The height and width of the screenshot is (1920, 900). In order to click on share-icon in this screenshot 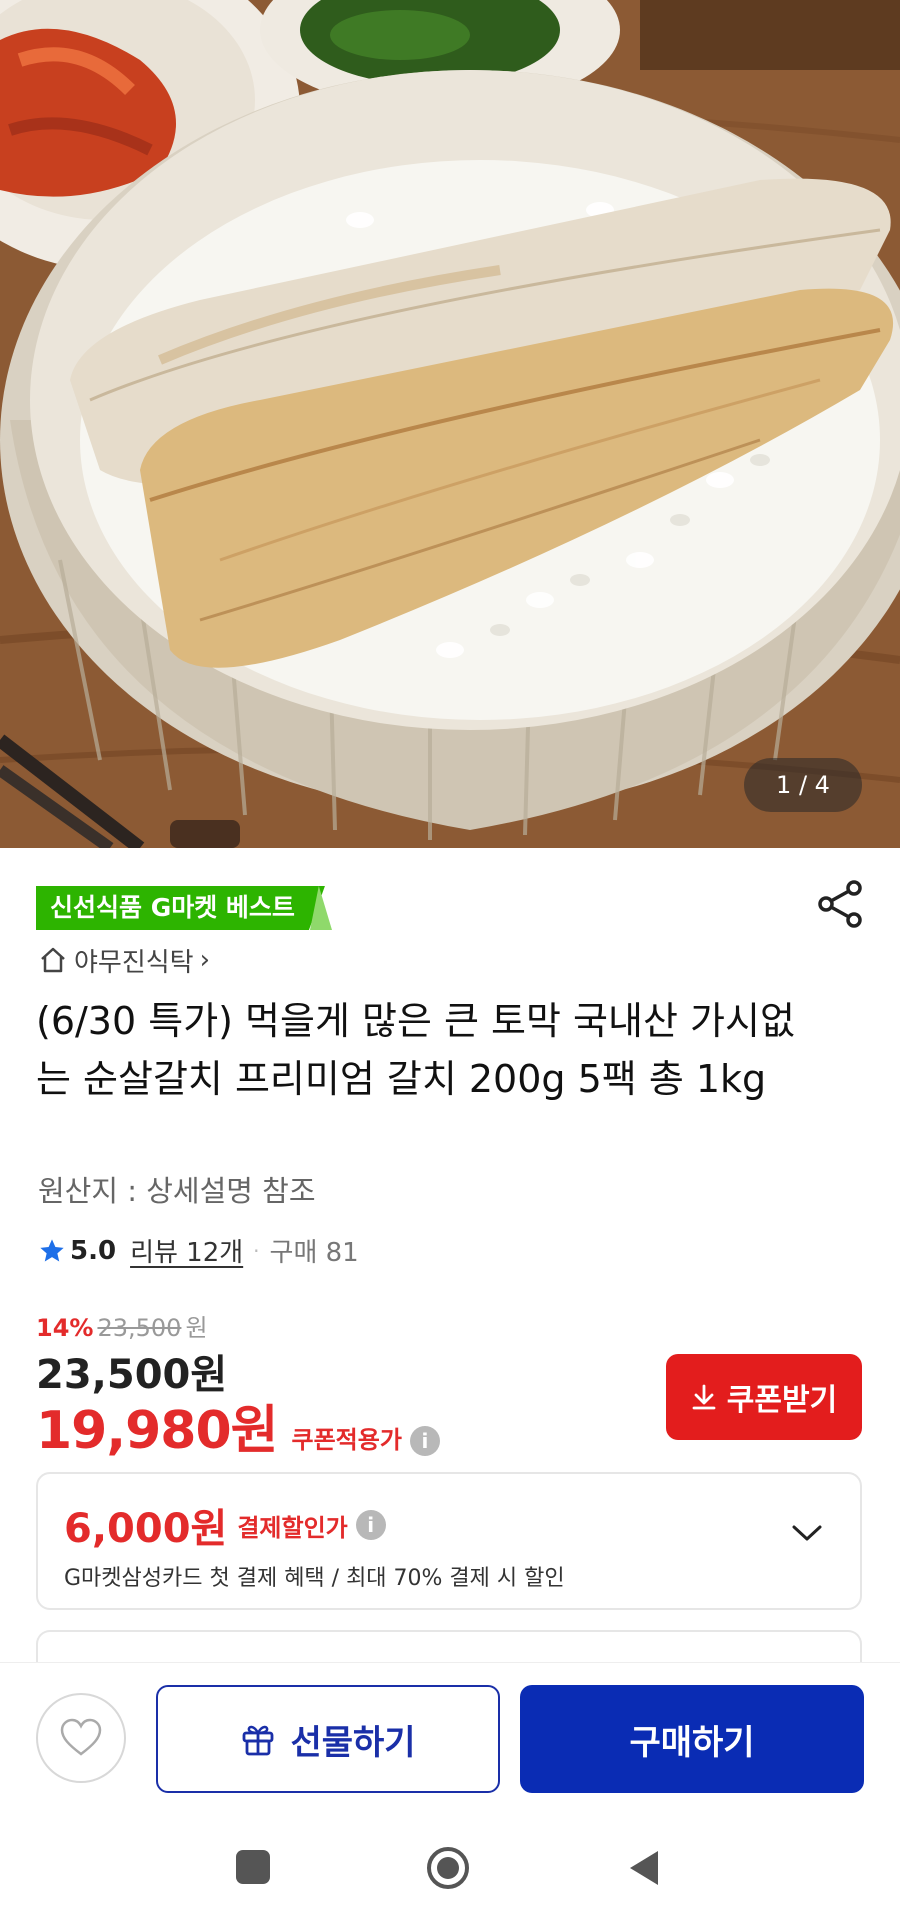, I will do `click(840, 904)`.